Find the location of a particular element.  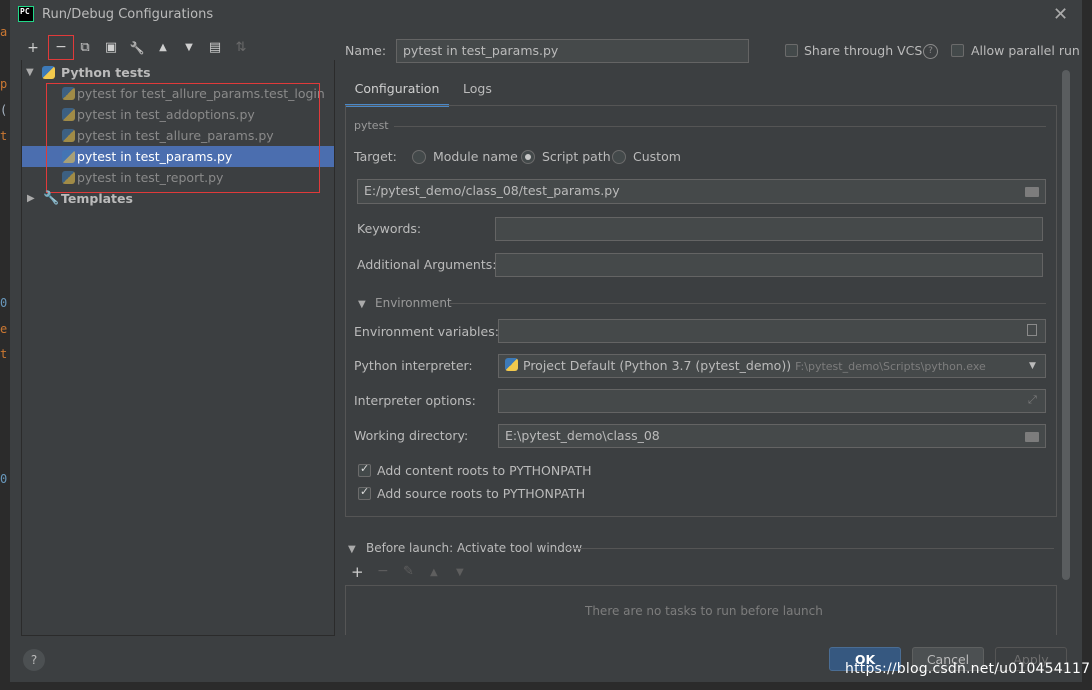

source-roots-label: Add source roots to PYTHONPATH is located at coordinates (481, 493).